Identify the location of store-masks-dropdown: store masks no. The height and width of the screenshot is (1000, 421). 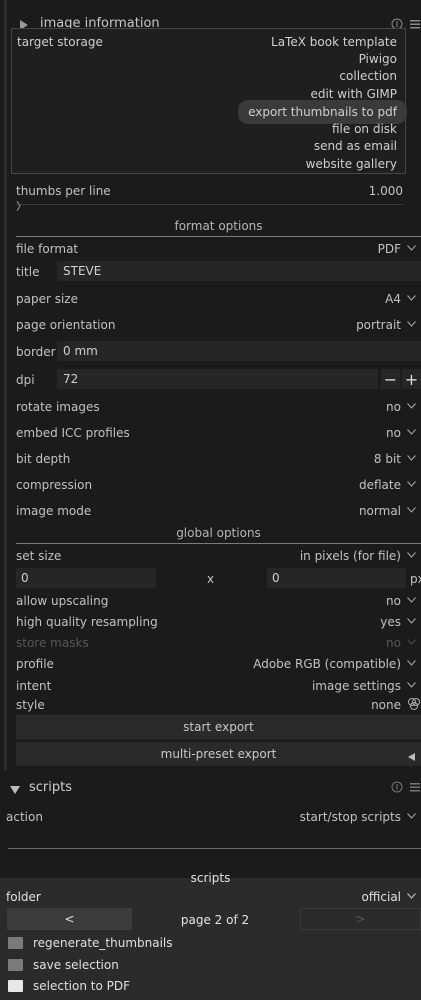
(216, 643).